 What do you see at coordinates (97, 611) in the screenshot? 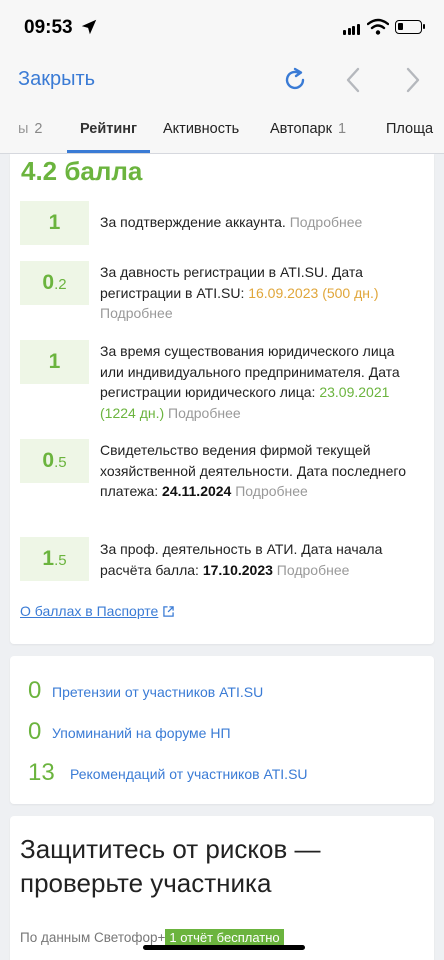
I see `passport-rating-link: О баллах в Паспорте` at bounding box center [97, 611].